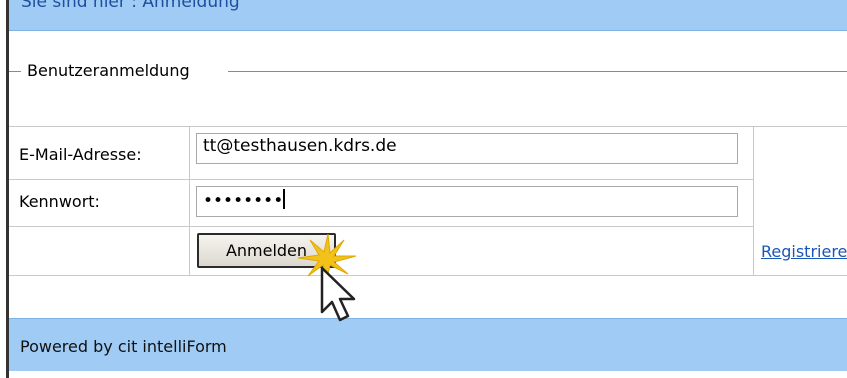 Image resolution: width=847 pixels, height=378 pixels. Describe the element at coordinates (2, 189) in the screenshot. I see `window-left-margin` at that location.